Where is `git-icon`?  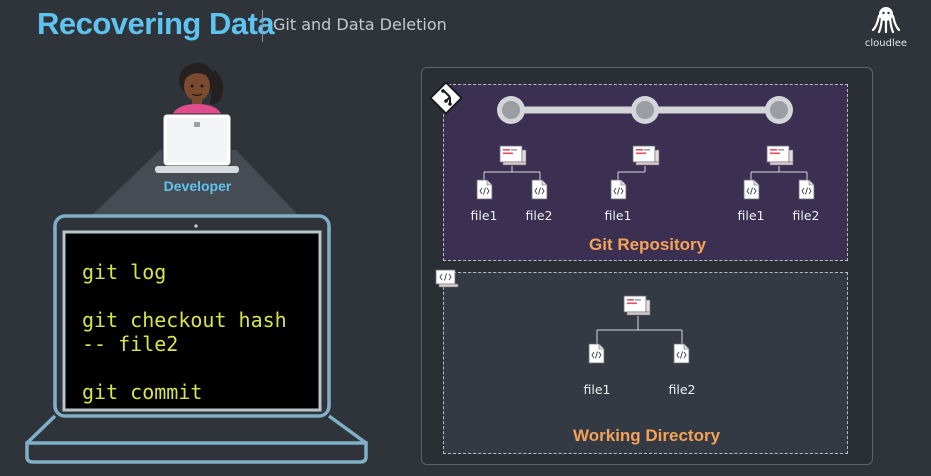 git-icon is located at coordinates (446, 98).